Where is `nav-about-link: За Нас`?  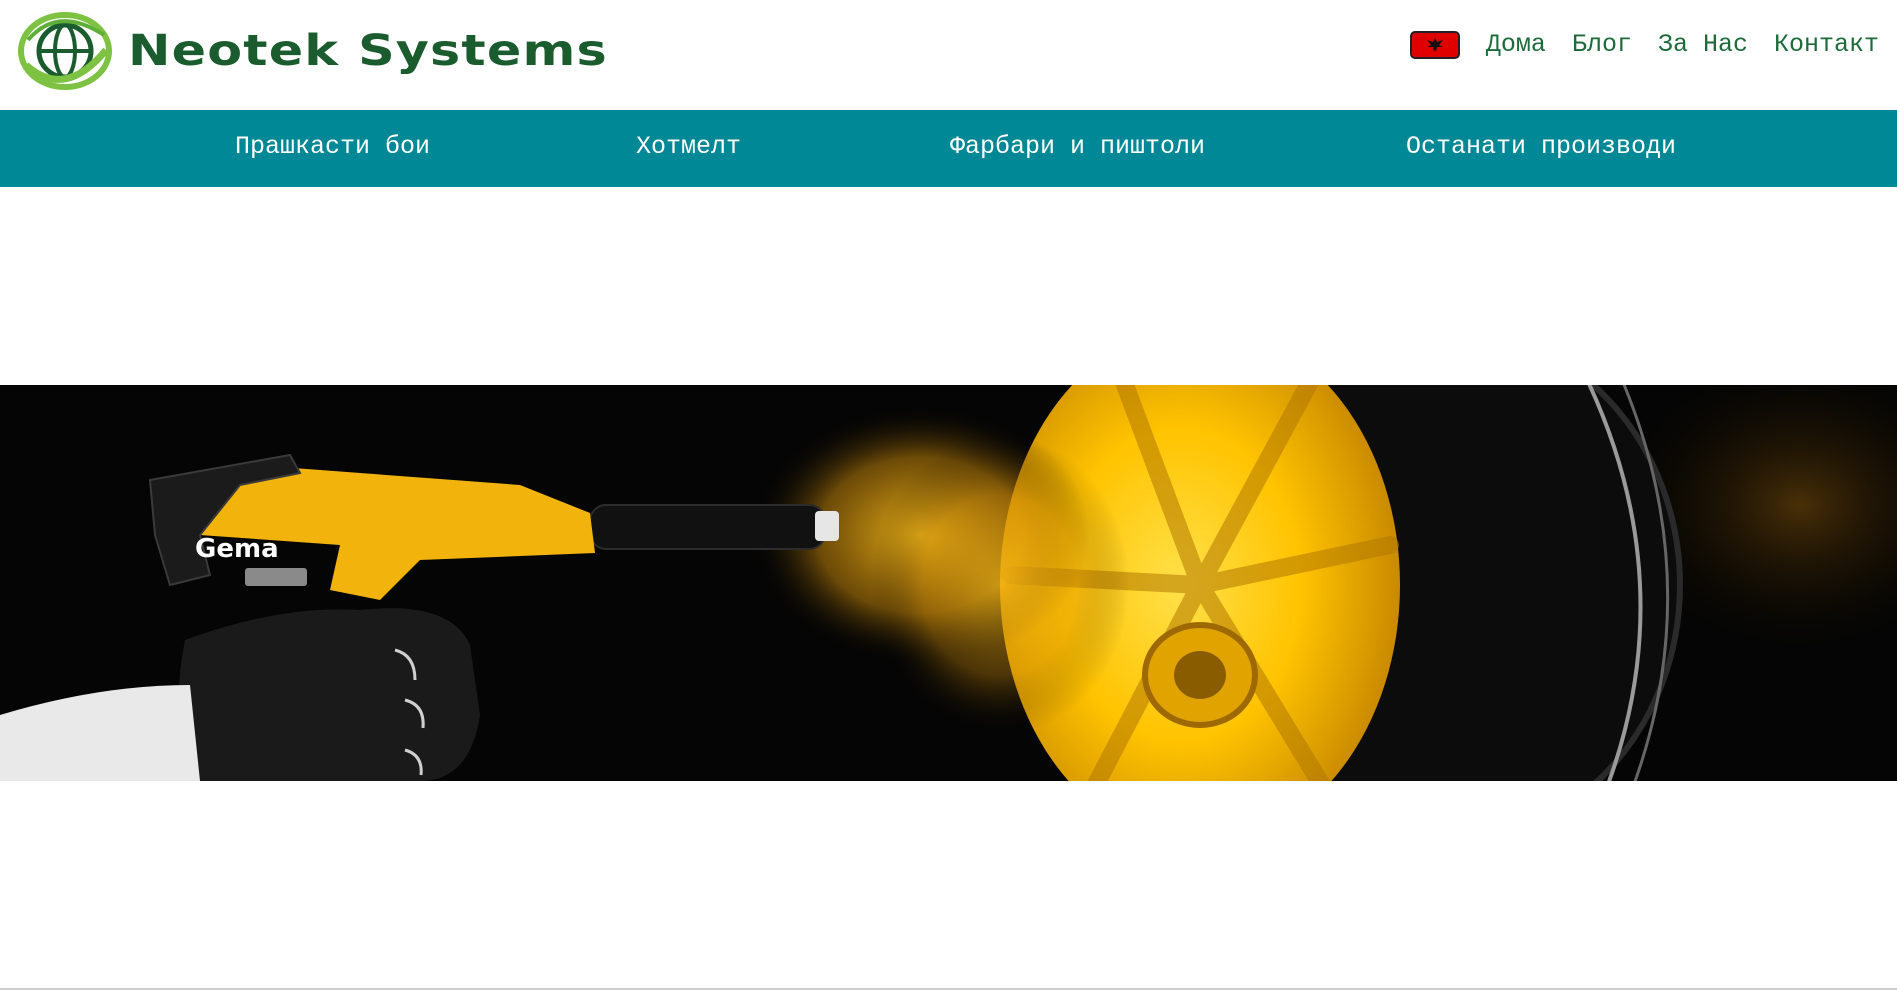 nav-about-link: За Нас is located at coordinates (1703, 44).